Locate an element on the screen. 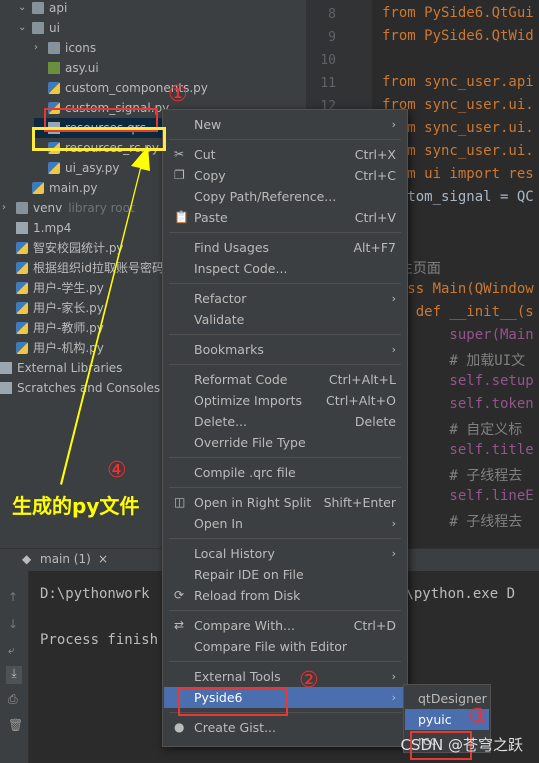 Image resolution: width=539 pixels, height=763 pixels. annotation-caption: 生成的py文件 is located at coordinates (76, 506).